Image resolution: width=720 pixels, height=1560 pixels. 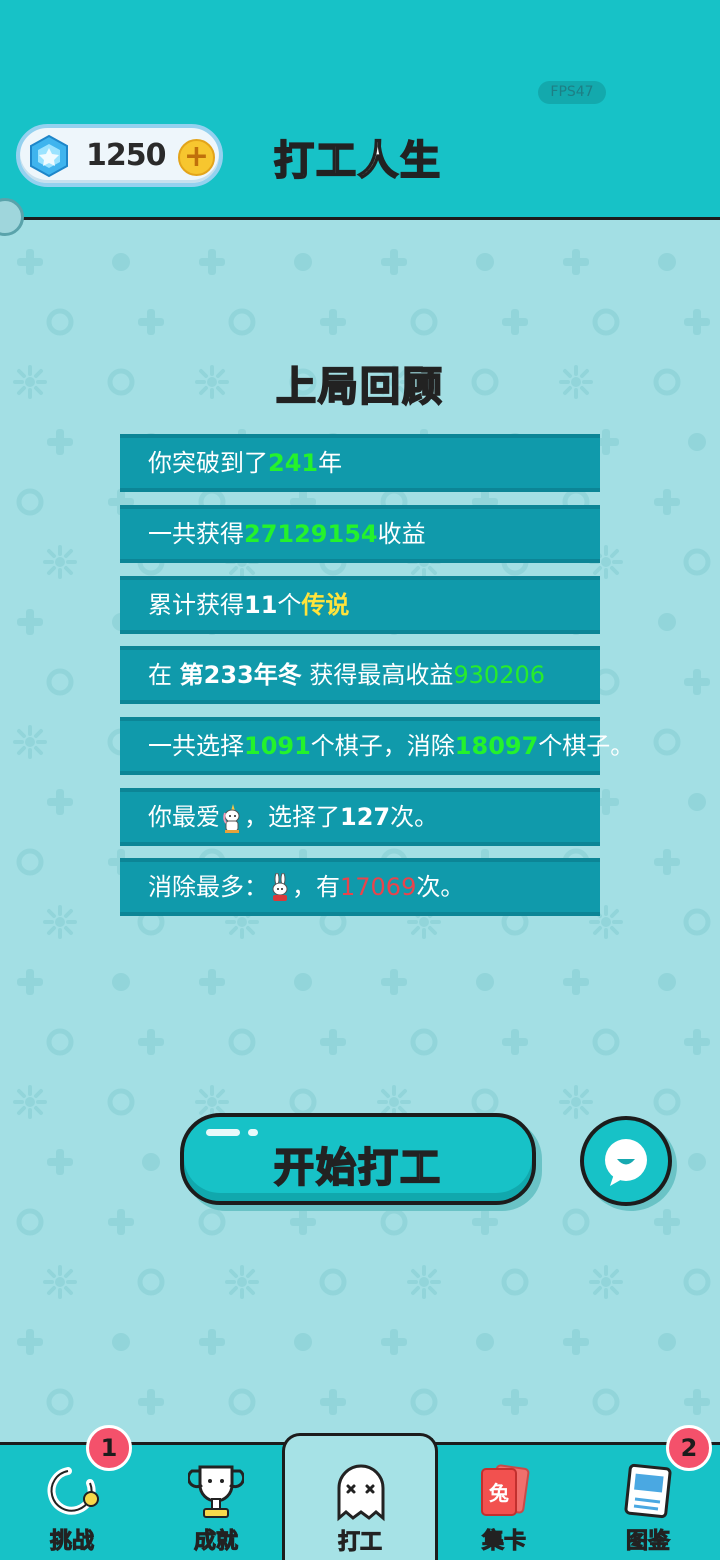 What do you see at coordinates (377, 675) in the screenshot?
I see `stat-text: 获得最高收益` at bounding box center [377, 675].